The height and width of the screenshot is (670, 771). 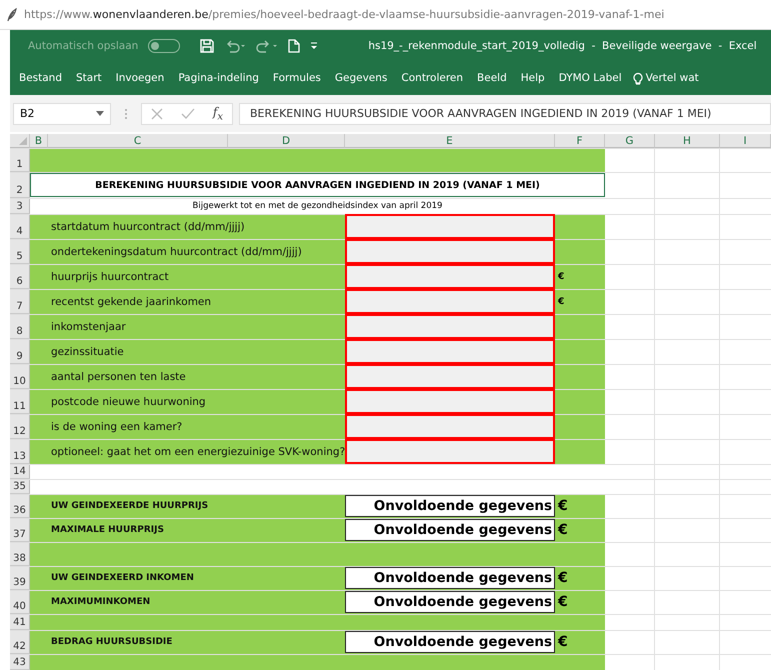 I want to click on column-header: G, so click(x=630, y=141).